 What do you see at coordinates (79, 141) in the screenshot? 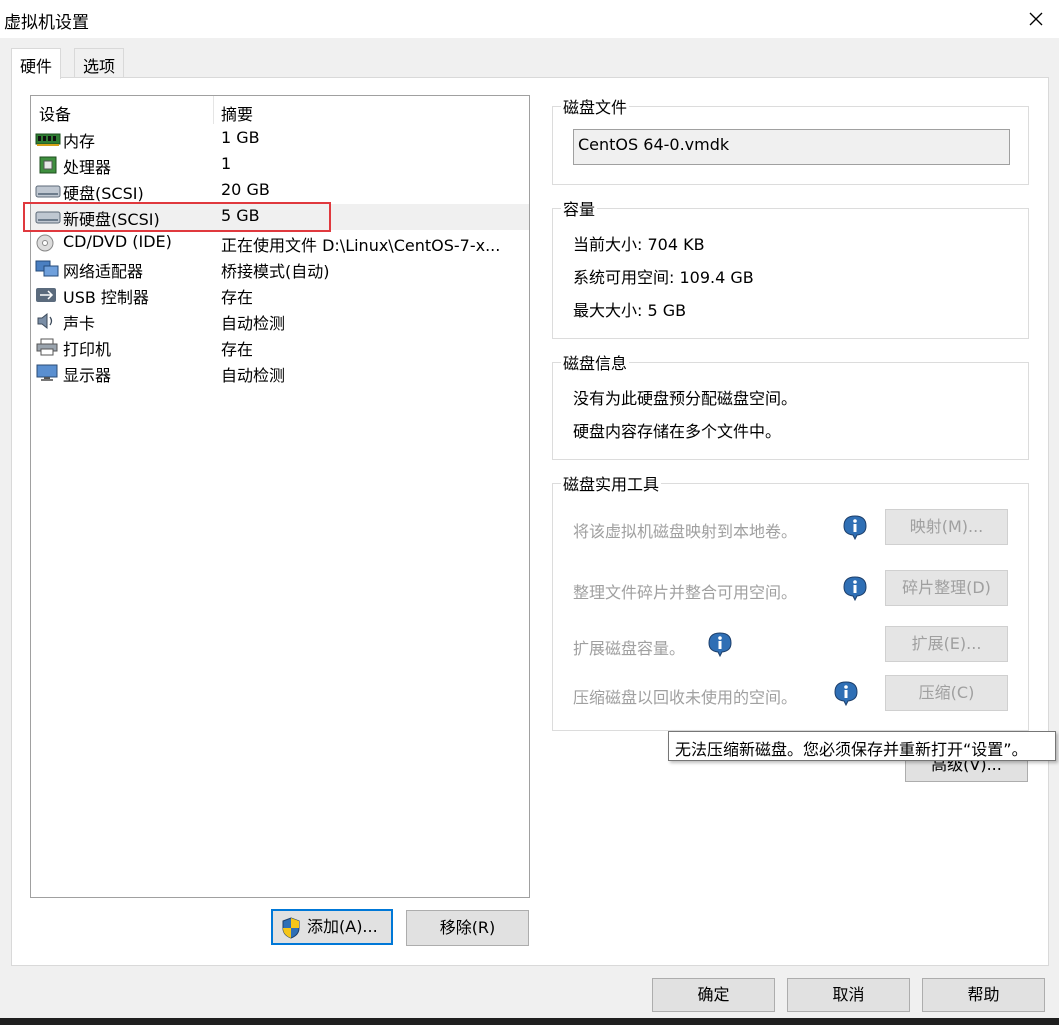
I see `device-name: 内存` at bounding box center [79, 141].